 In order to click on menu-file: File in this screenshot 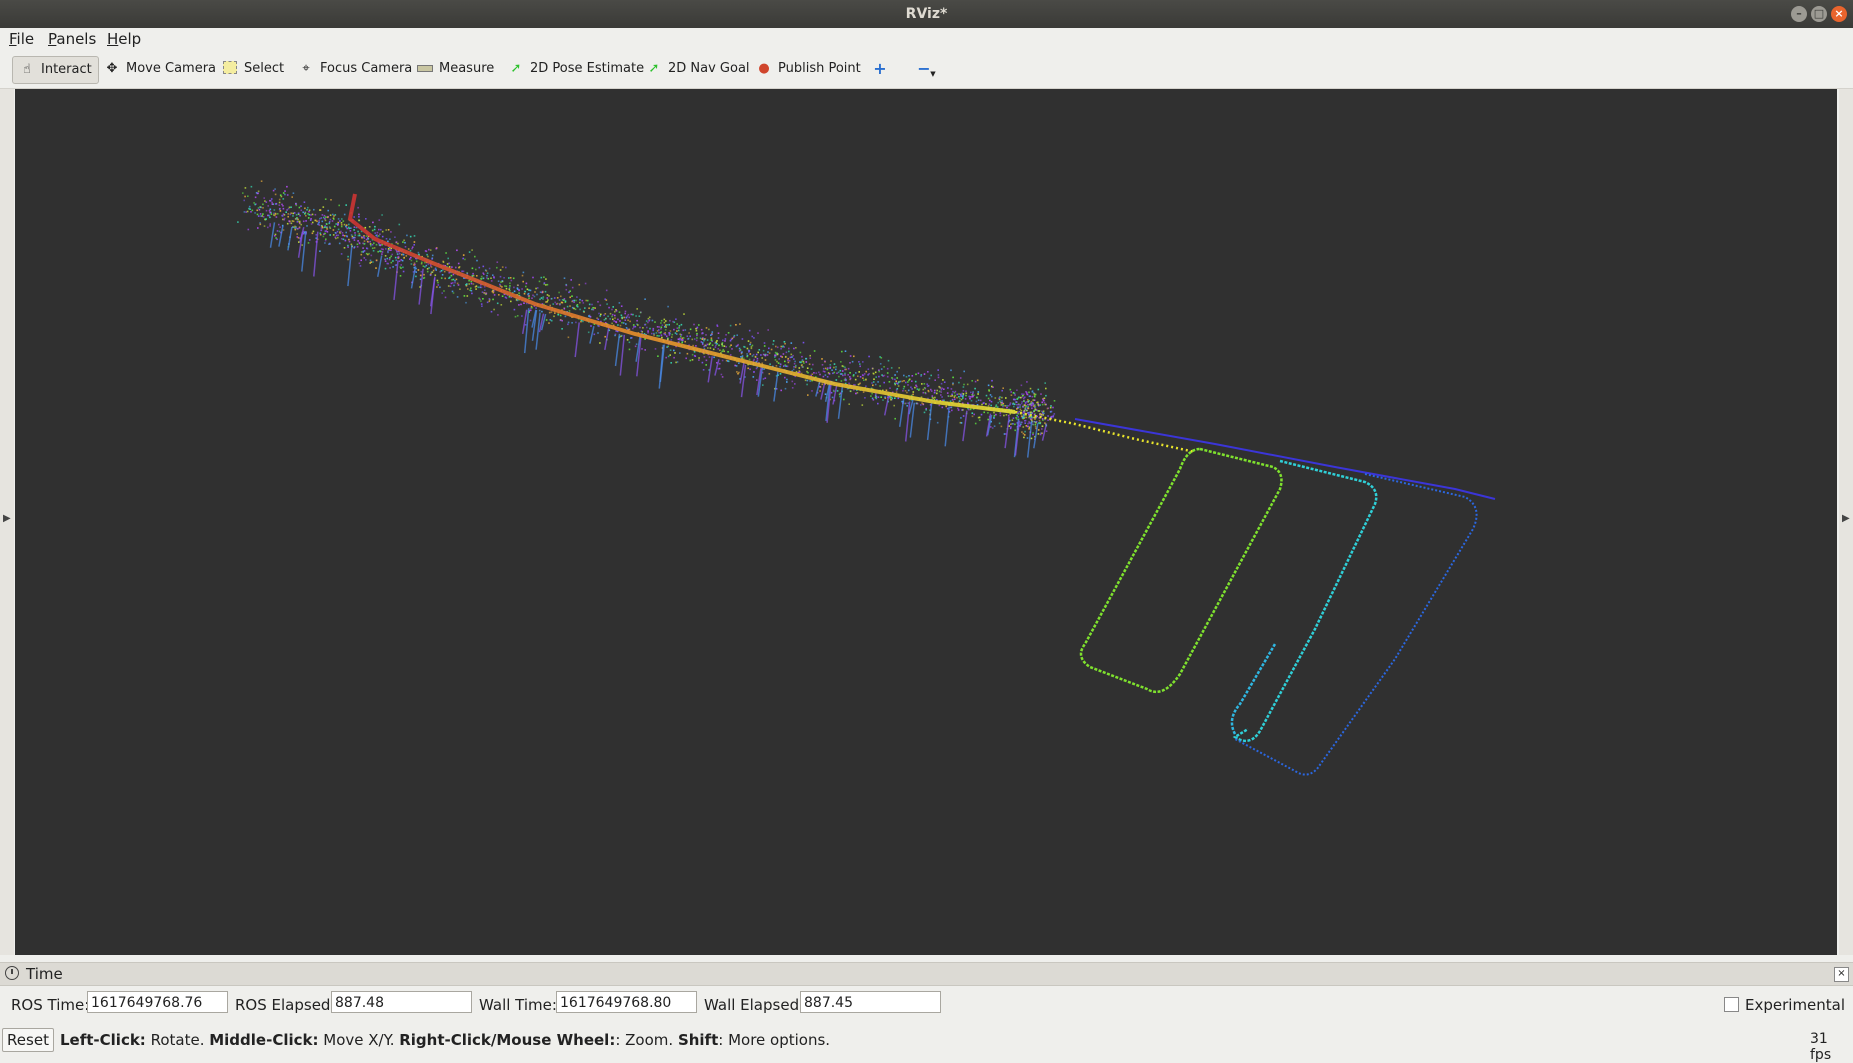, I will do `click(21, 39)`.